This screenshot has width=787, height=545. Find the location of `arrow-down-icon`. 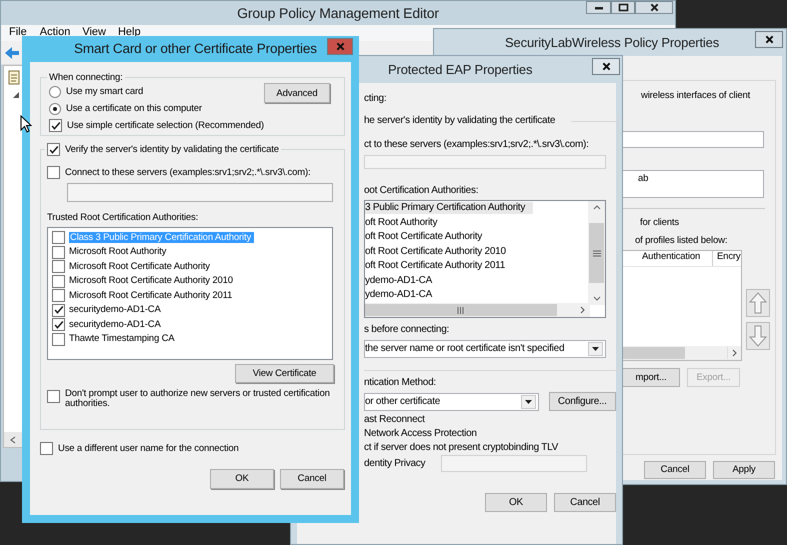

arrow-down-icon is located at coordinates (758, 336).